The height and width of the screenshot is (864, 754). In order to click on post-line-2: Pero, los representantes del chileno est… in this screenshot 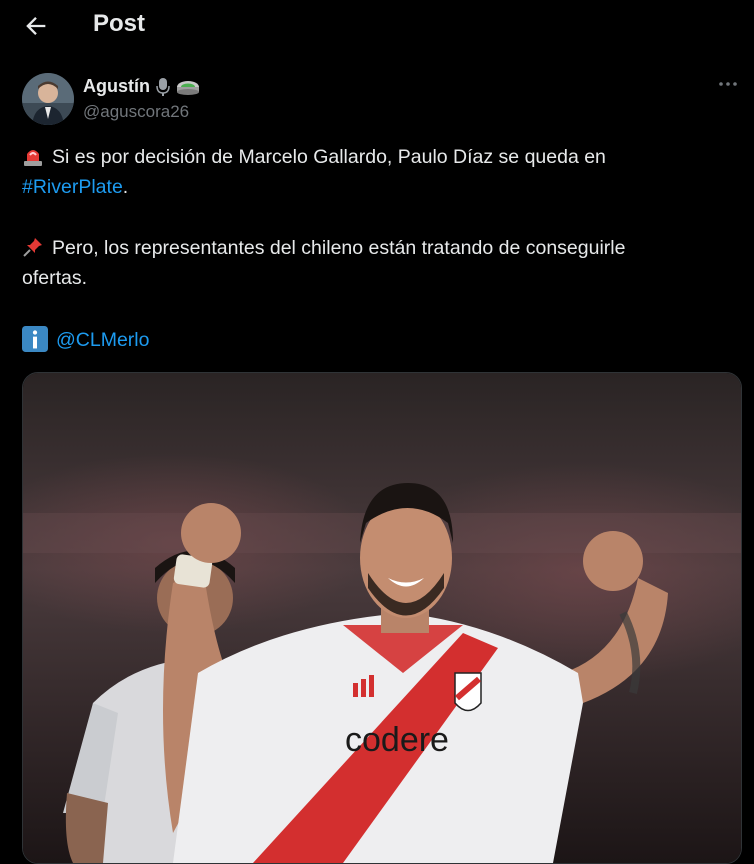, I will do `click(339, 248)`.